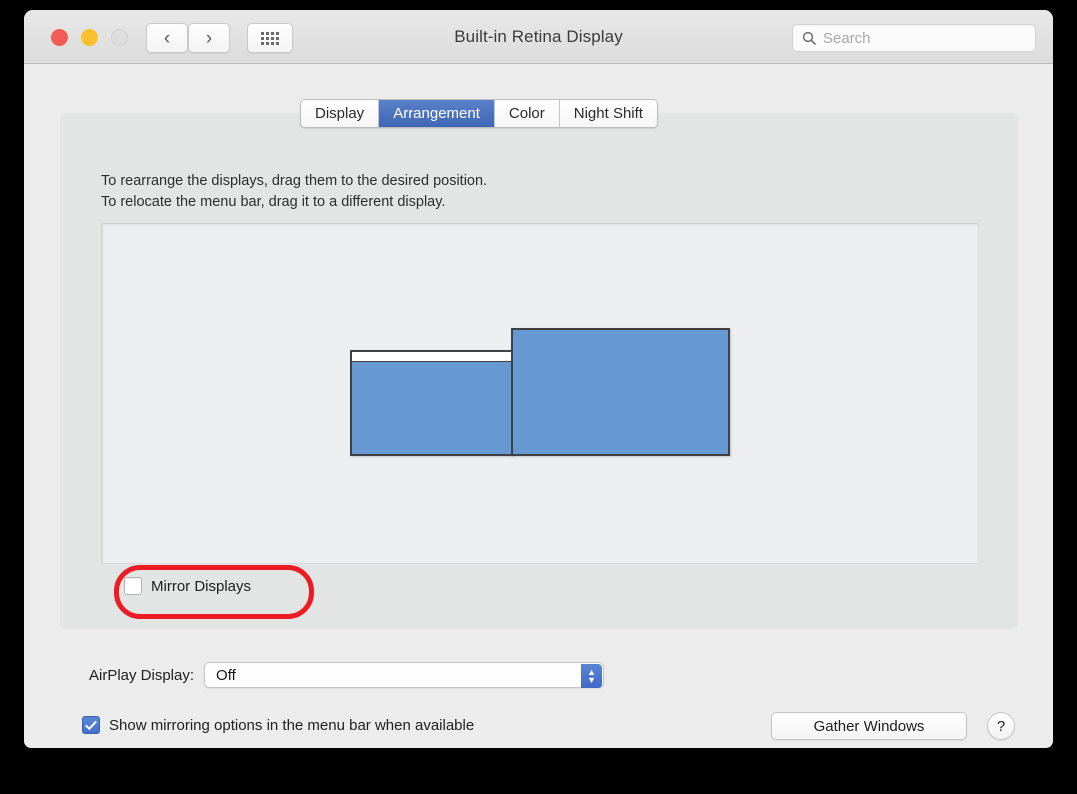 This screenshot has height=794, width=1077. Describe the element at coordinates (431, 403) in the screenshot. I see `display-thumbnail-left` at that location.